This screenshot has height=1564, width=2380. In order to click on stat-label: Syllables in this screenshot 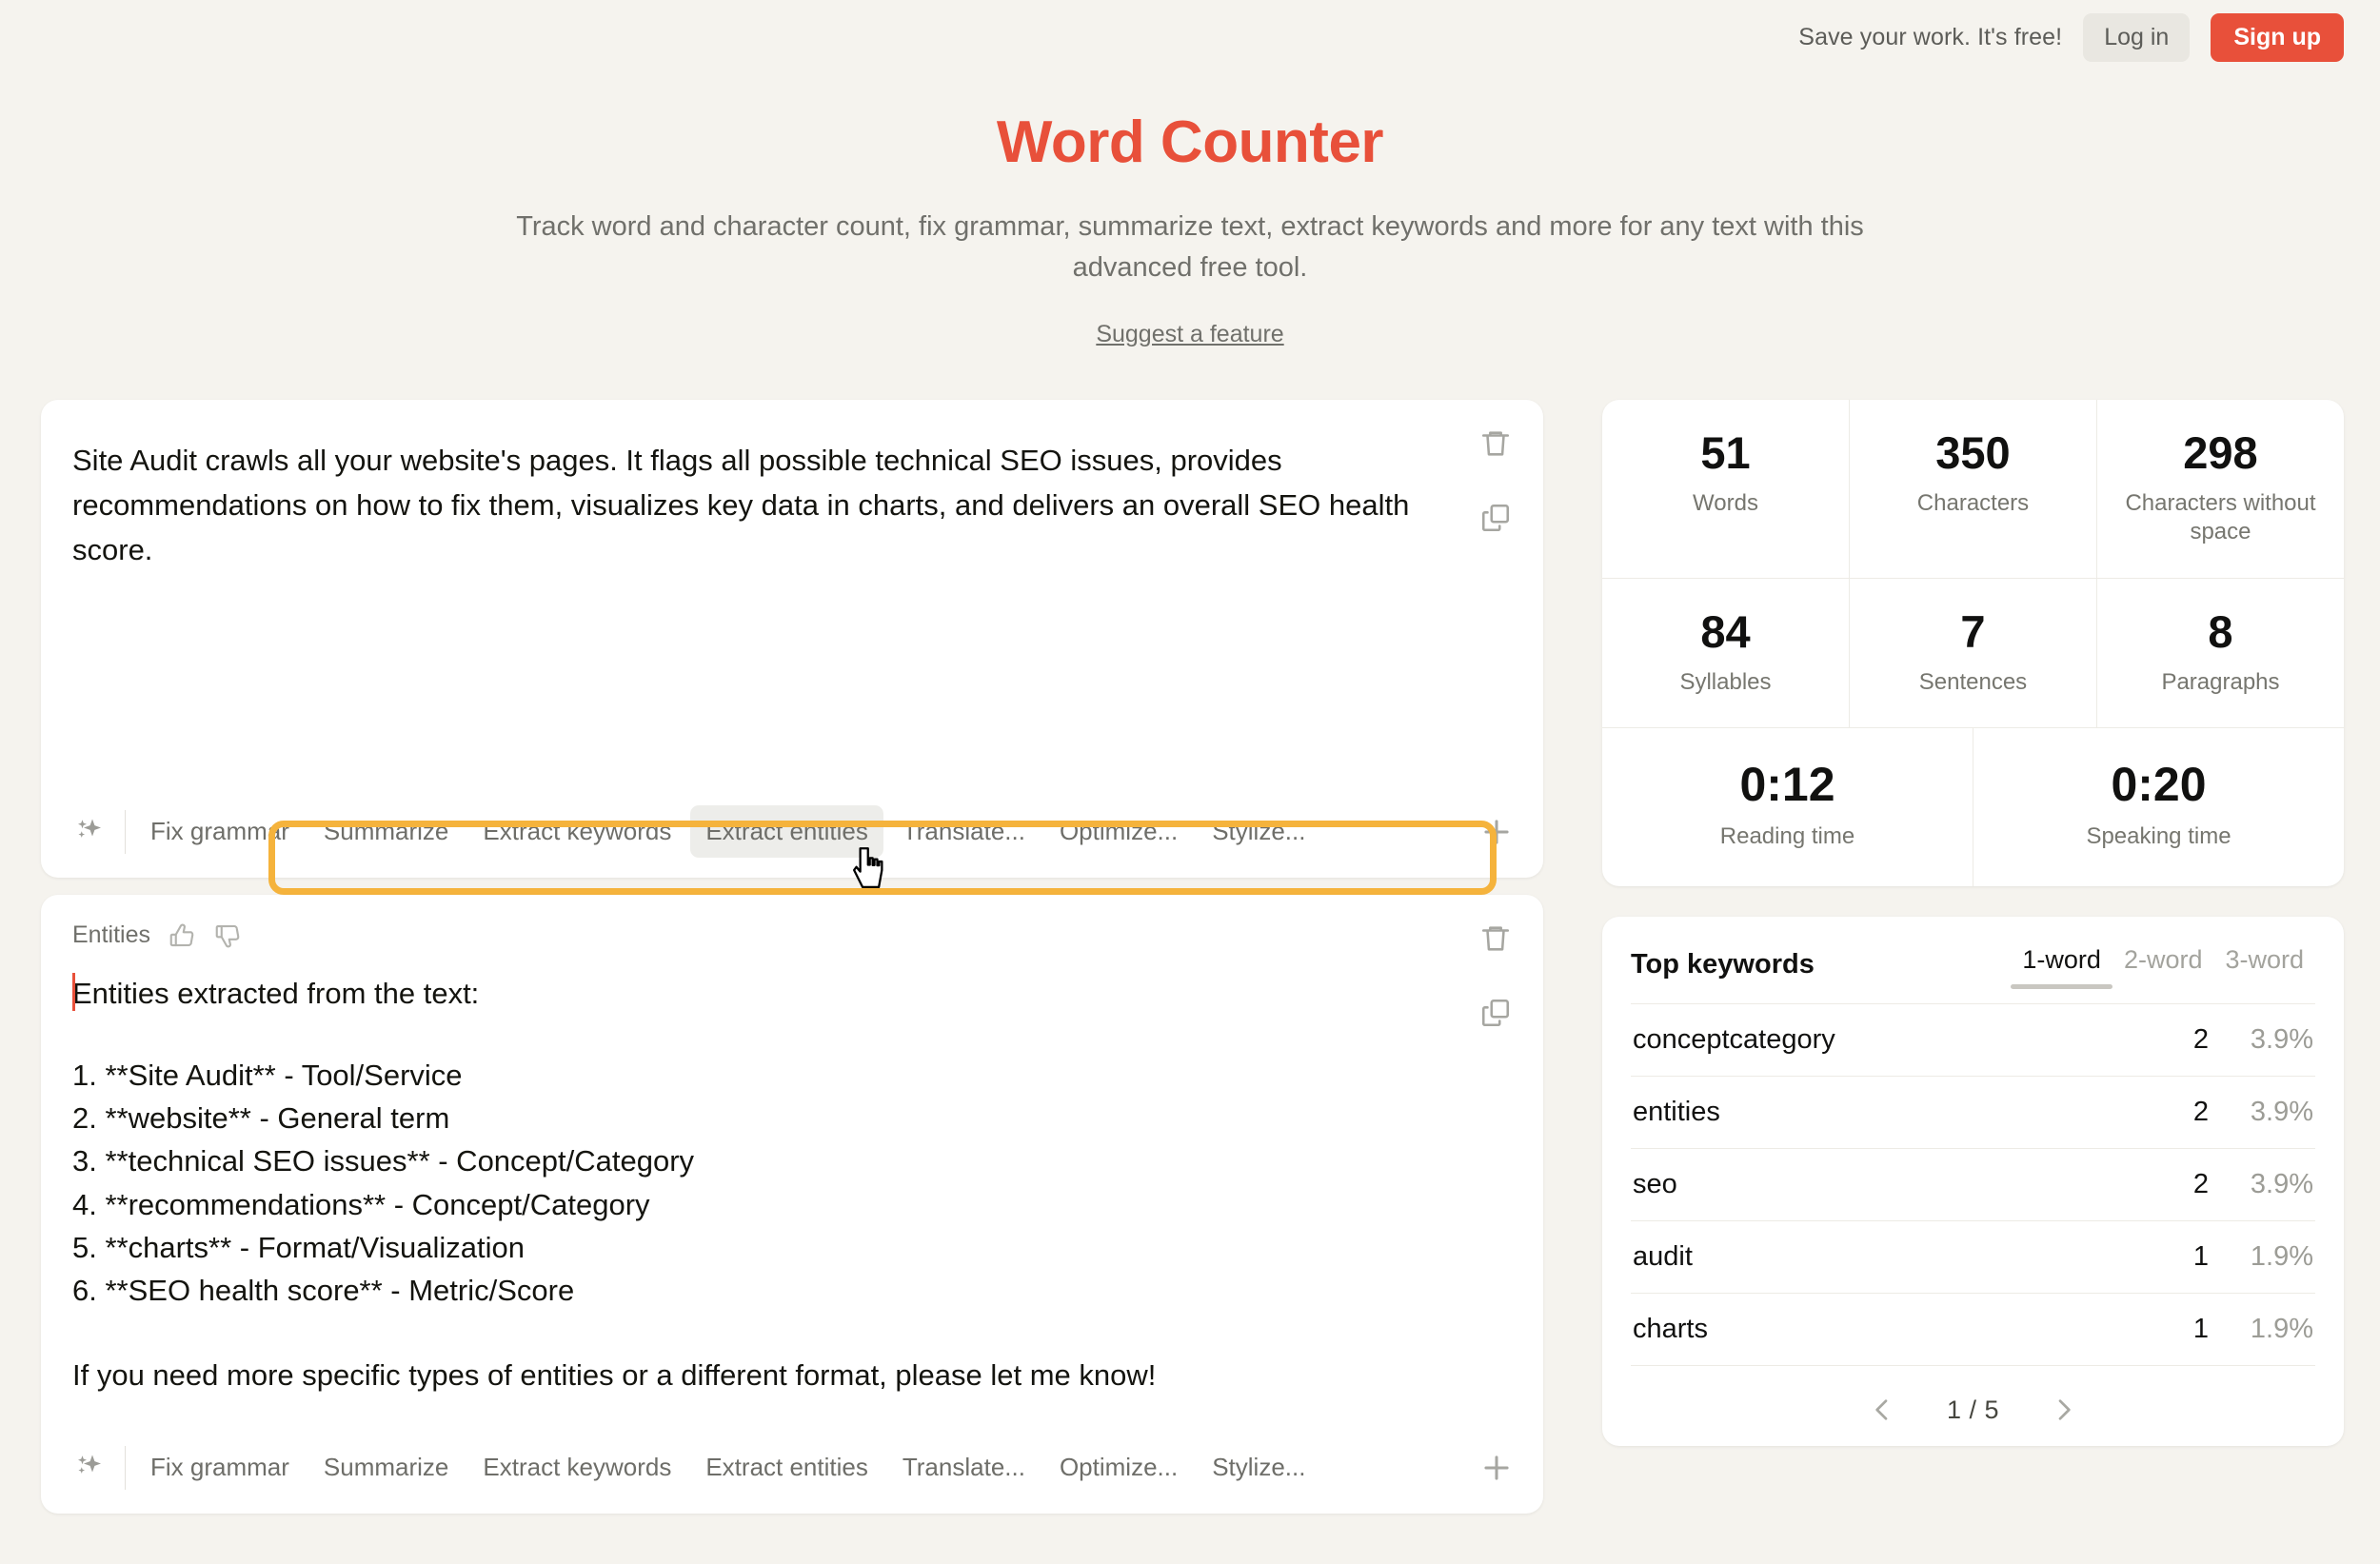, I will do `click(1725, 681)`.